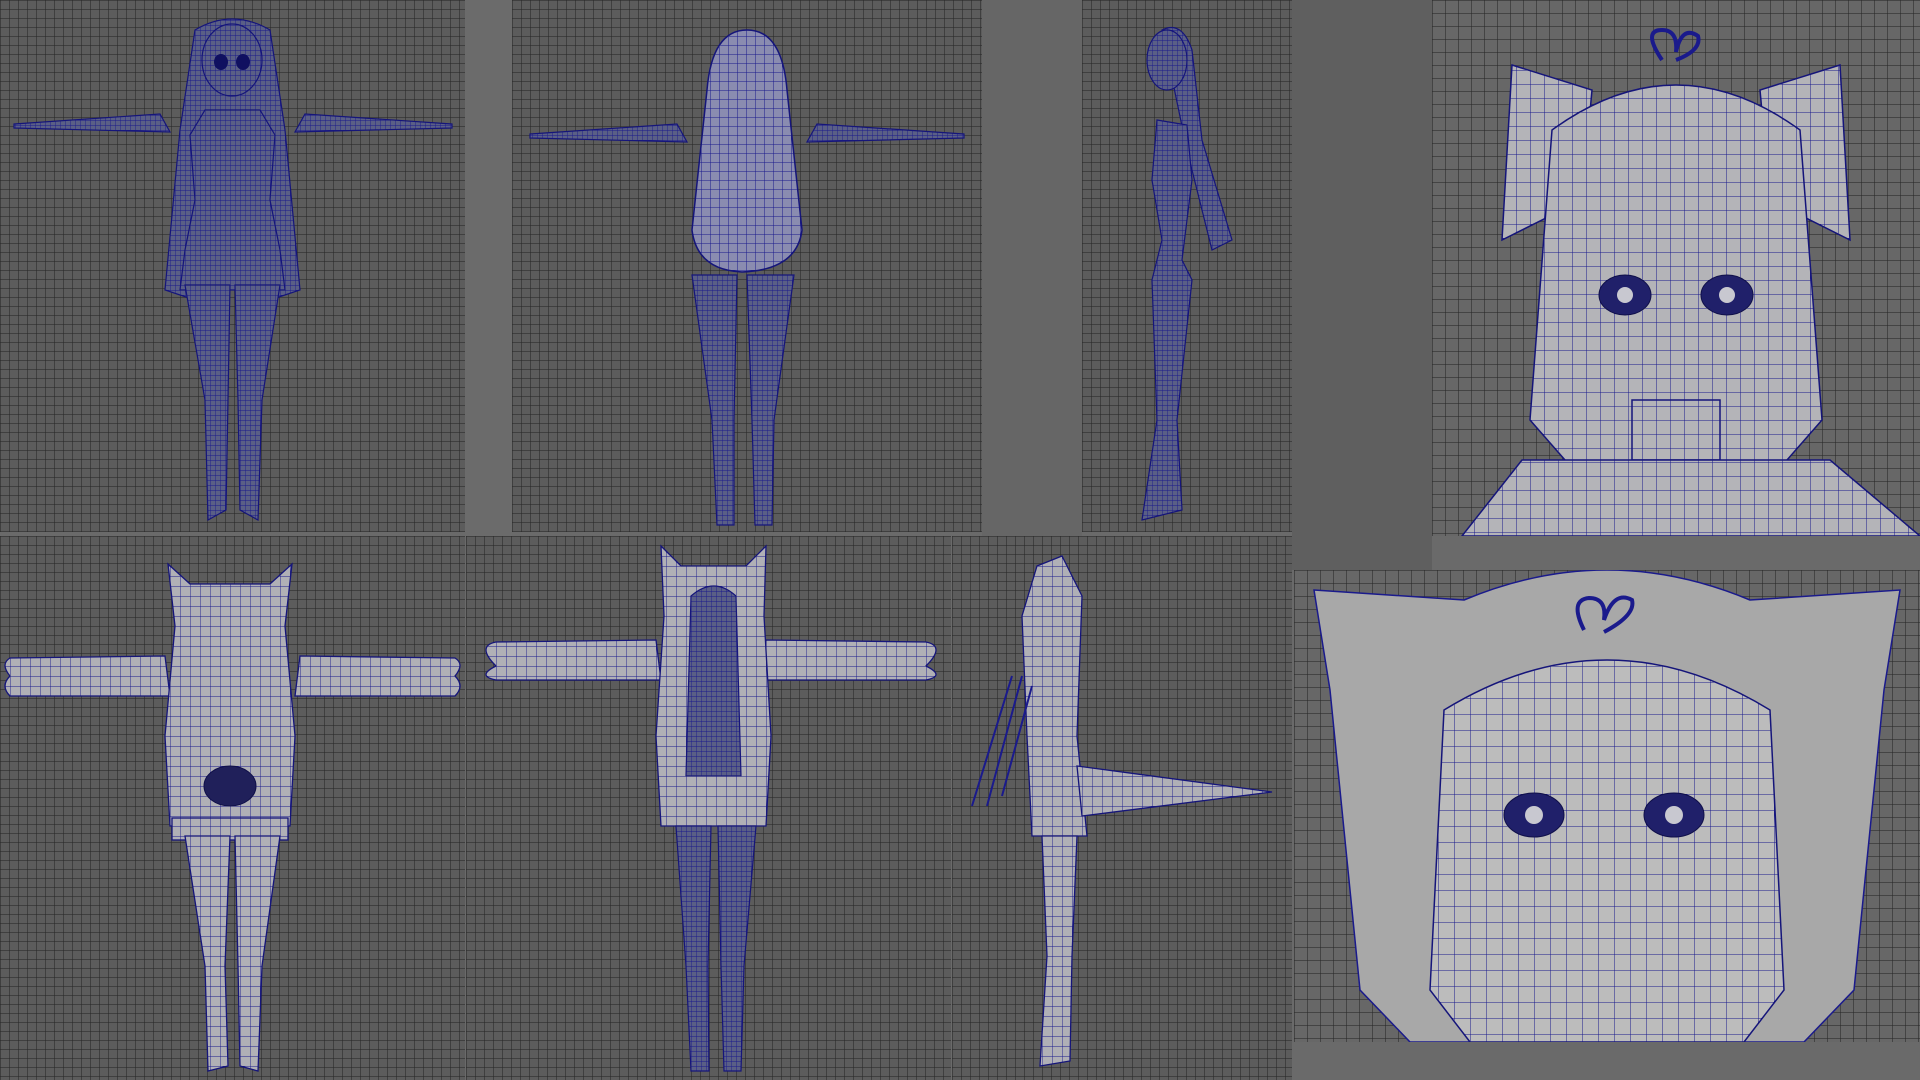 The width and height of the screenshot is (1920, 1080). Describe the element at coordinates (711, 808) in the screenshot. I see `character-hoodie-front-mesh` at that location.